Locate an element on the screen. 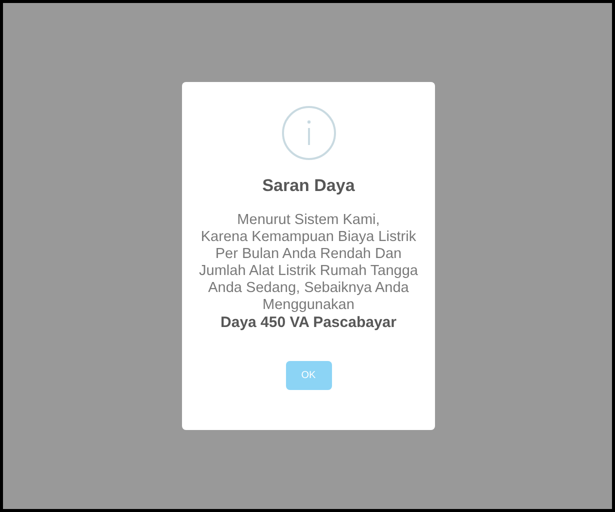 This screenshot has width=615, height=512. ok-button: OK is located at coordinates (309, 375).